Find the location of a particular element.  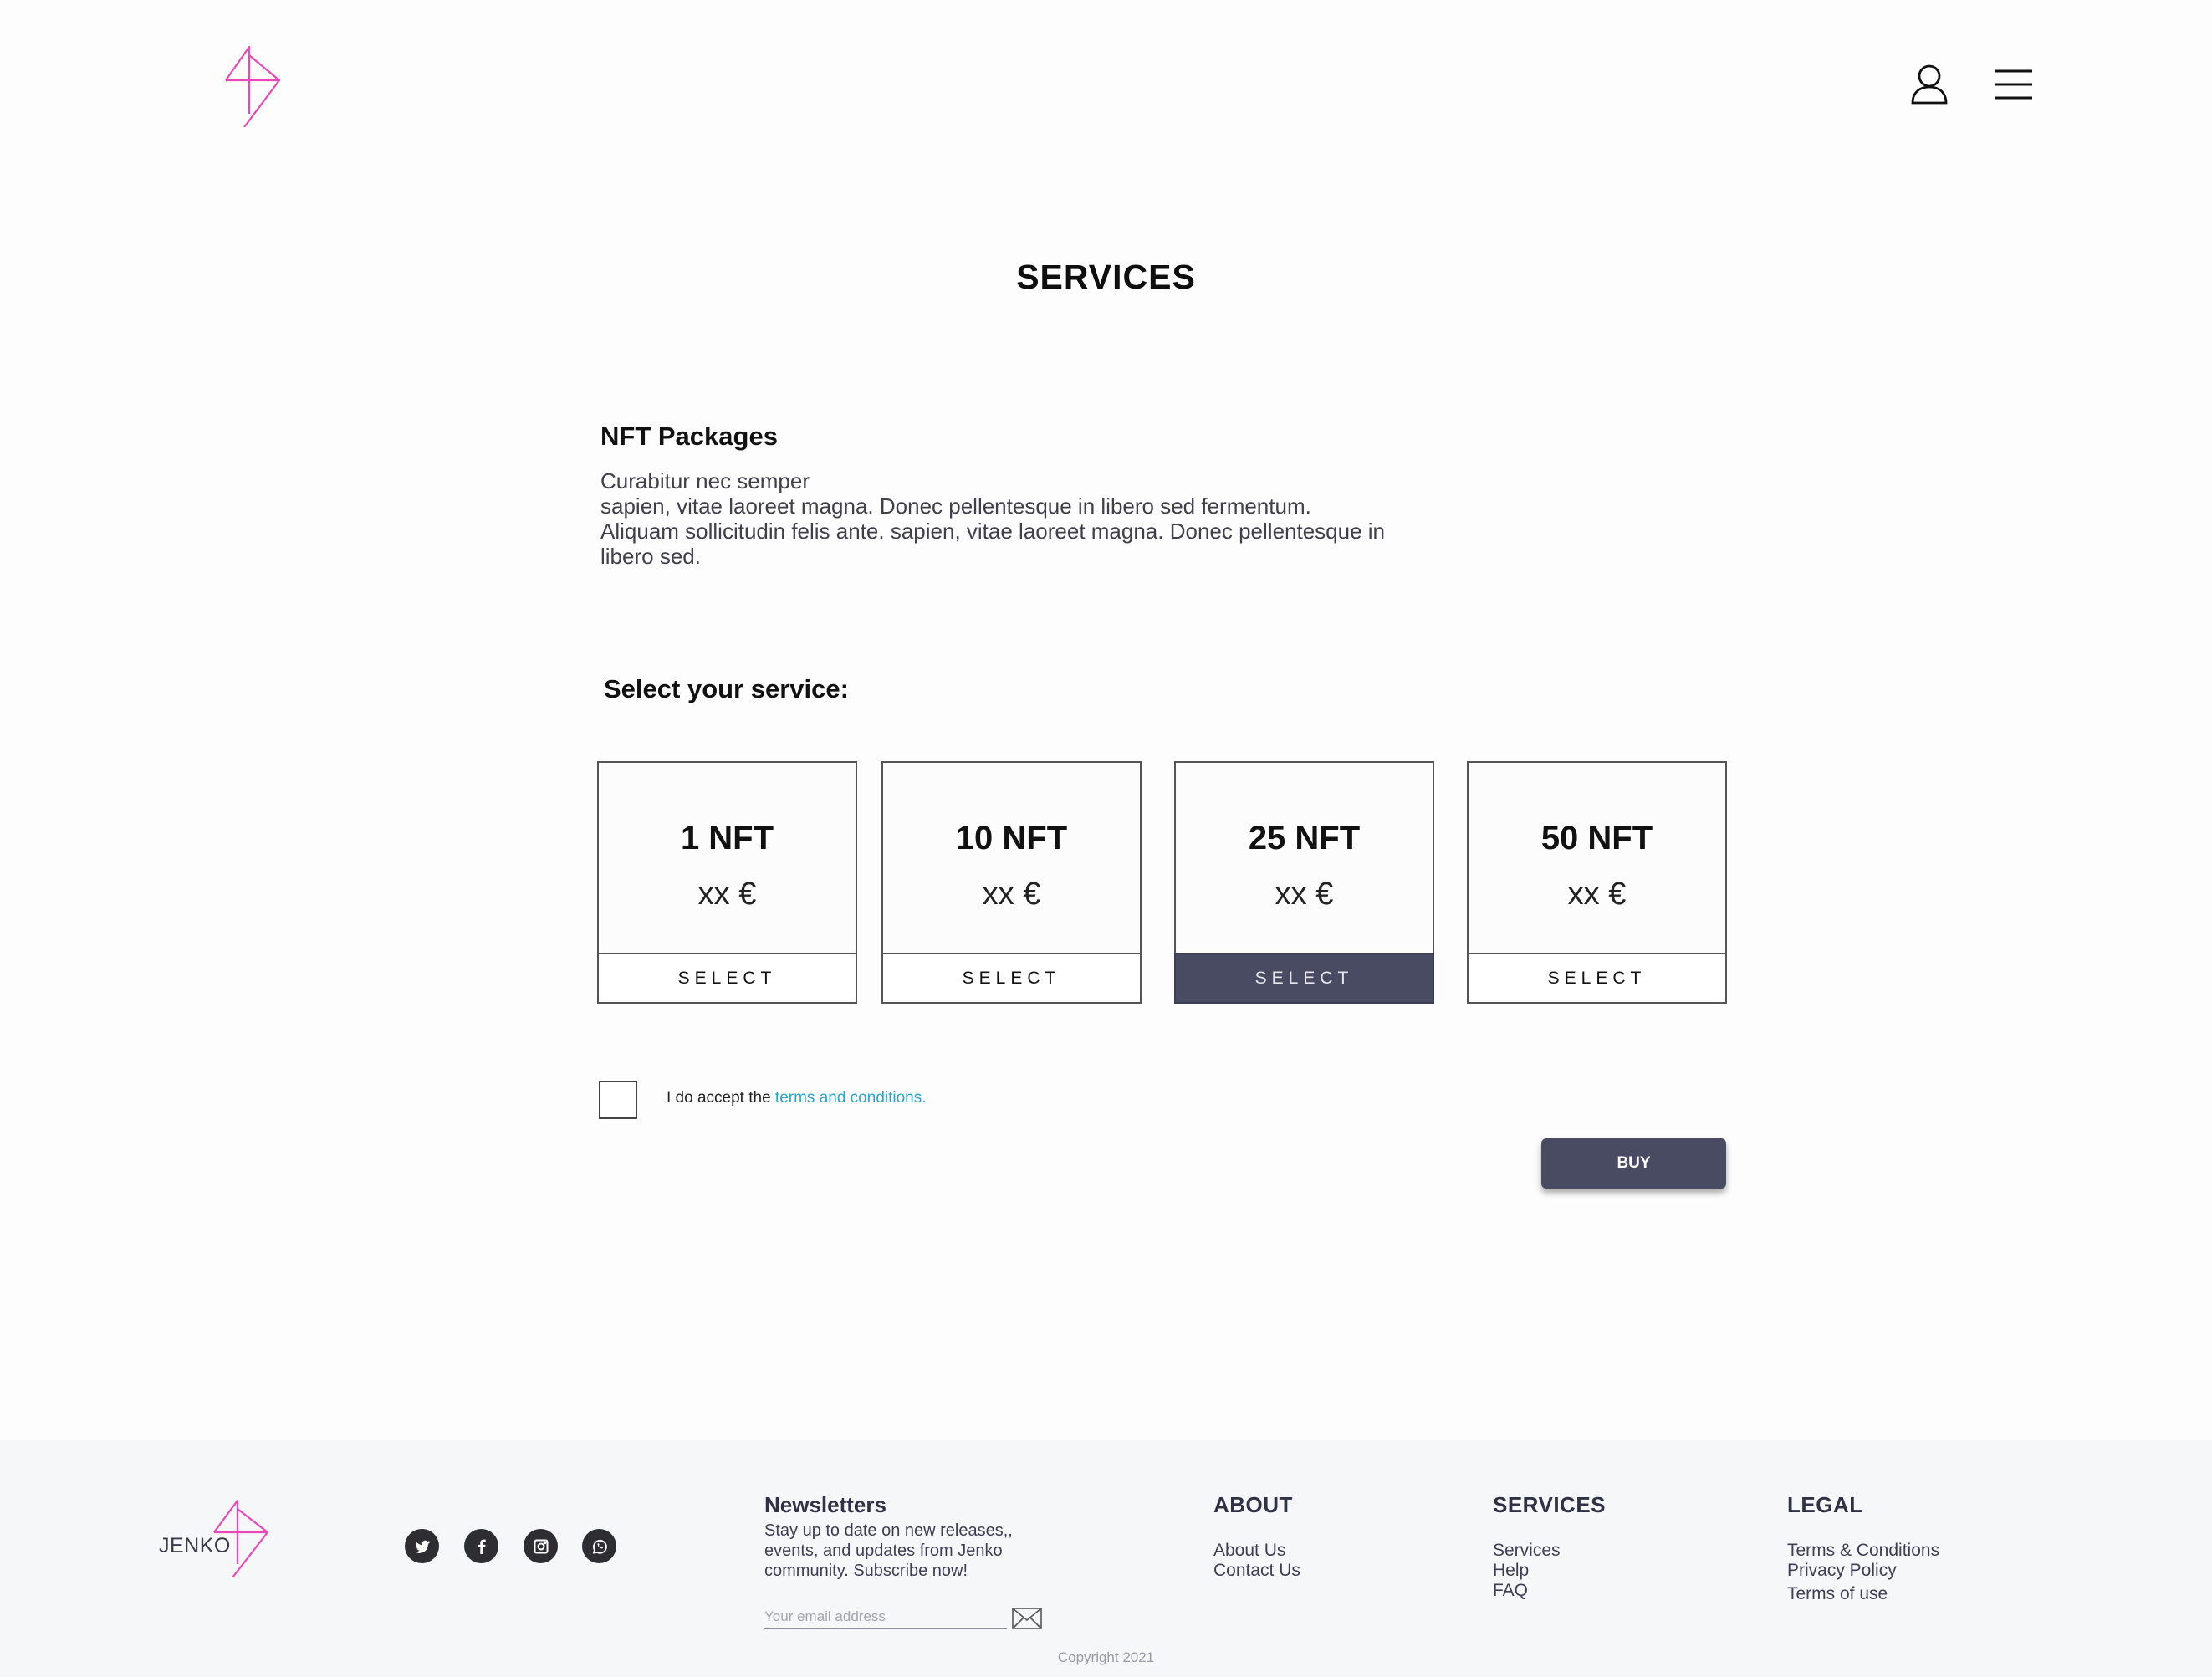

menu-icon is located at coordinates (2013, 85).